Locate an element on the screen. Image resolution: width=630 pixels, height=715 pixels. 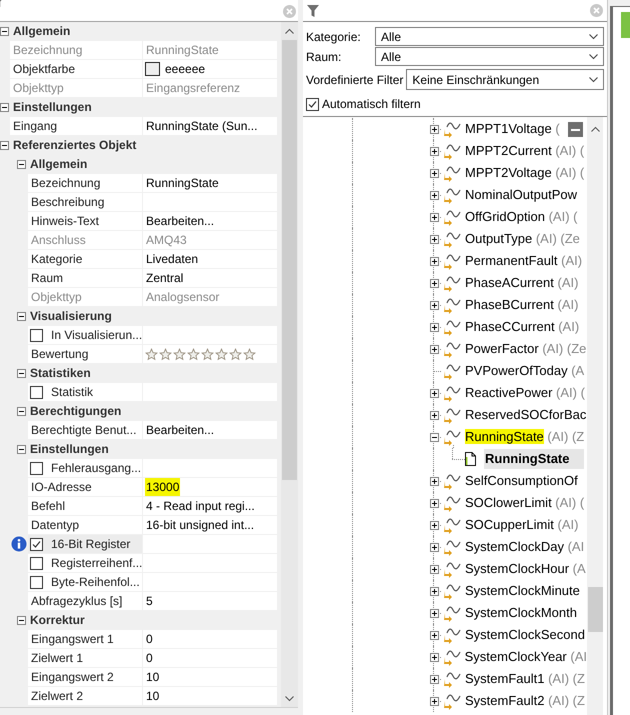
tree-item: SOClowerLimit (AI) ( is located at coordinates (524, 503).